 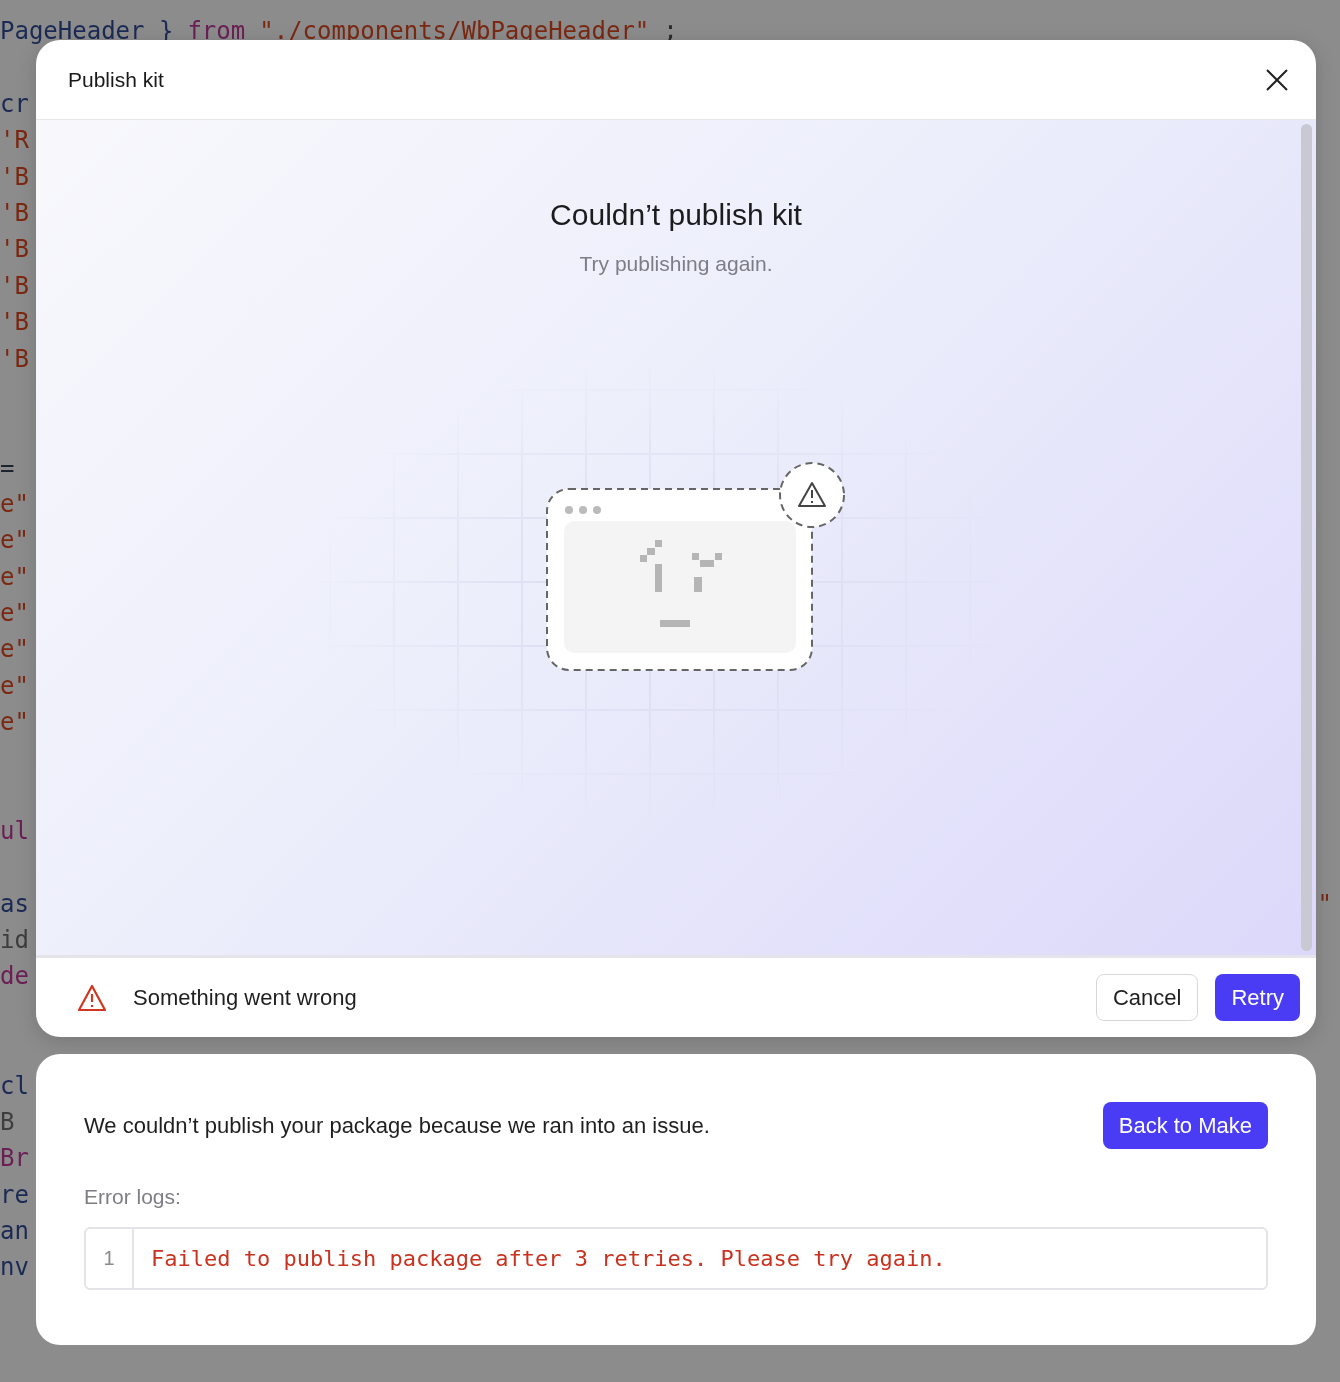 What do you see at coordinates (676, 215) in the screenshot?
I see `error-heading: Couldn’t publish kit` at bounding box center [676, 215].